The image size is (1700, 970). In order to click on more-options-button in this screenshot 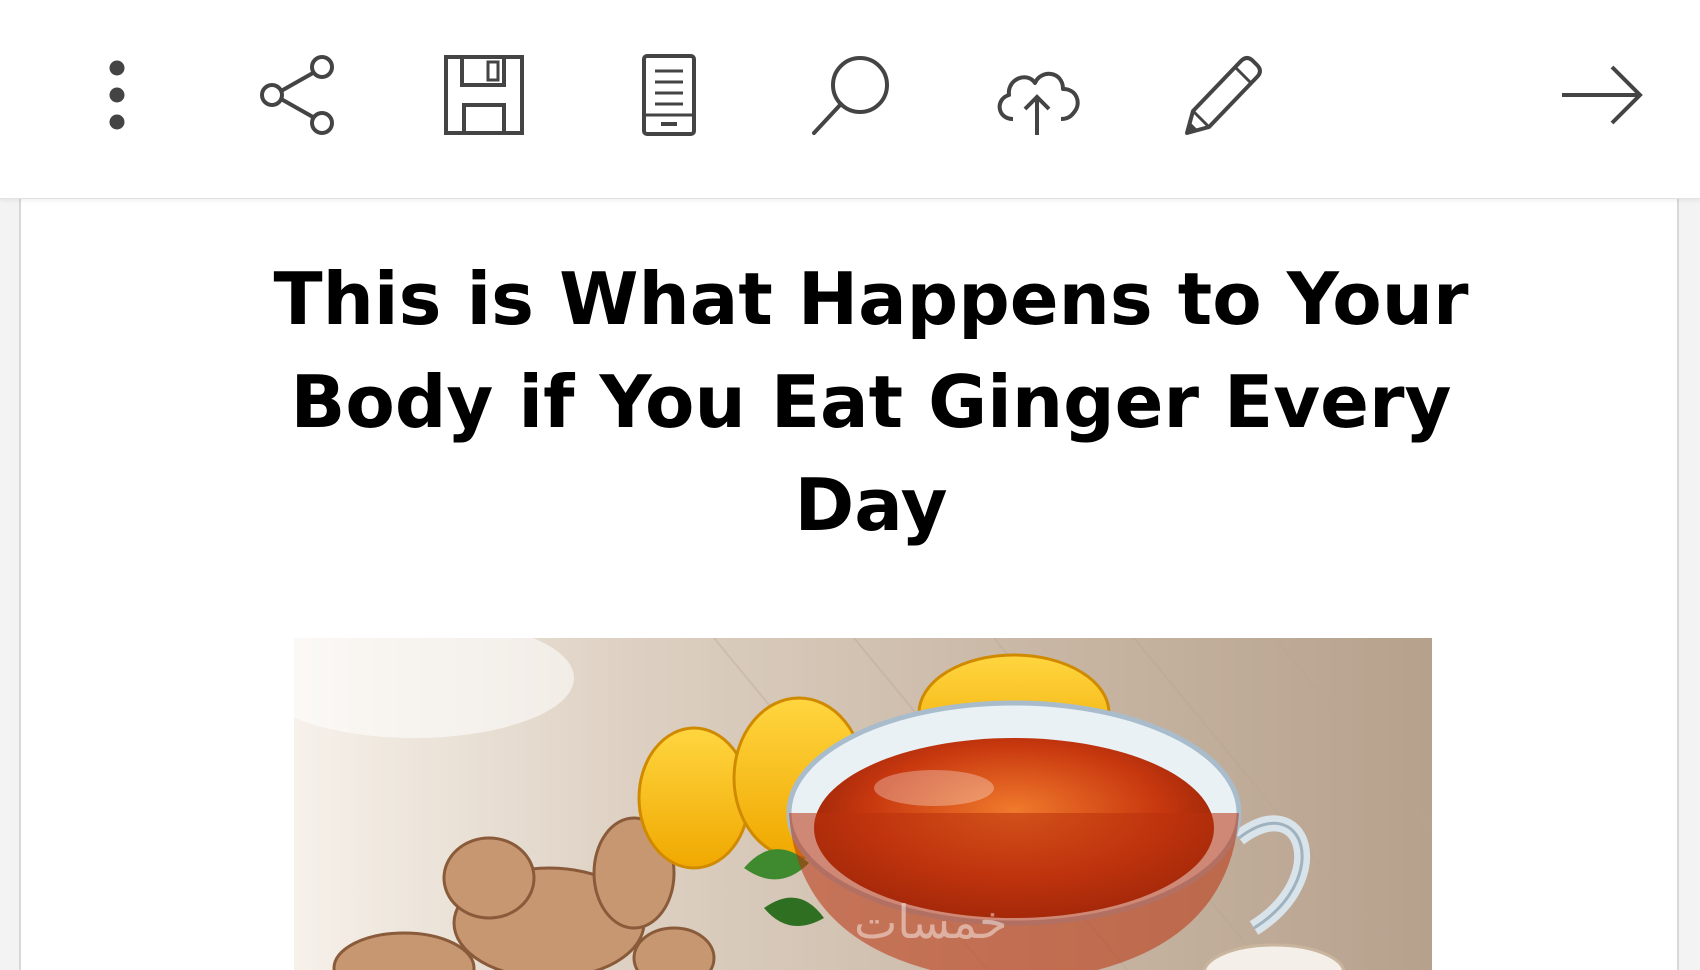, I will do `click(117, 95)`.